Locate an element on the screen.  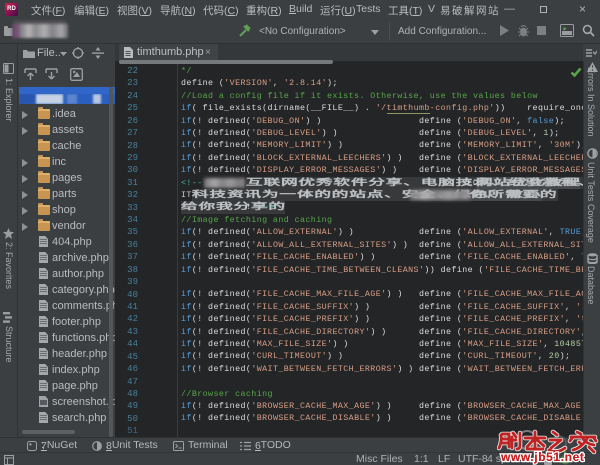
svg-text: www.jb51.net is located at coordinates (542, 457).